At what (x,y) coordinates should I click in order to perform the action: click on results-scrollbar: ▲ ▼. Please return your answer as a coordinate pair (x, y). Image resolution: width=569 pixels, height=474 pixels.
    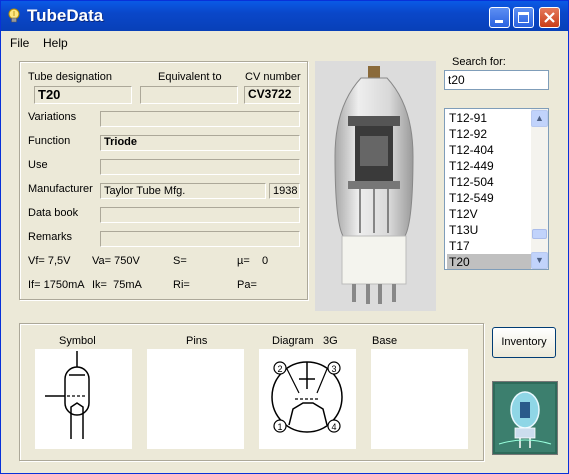
    Looking at the image, I should click on (539, 189).